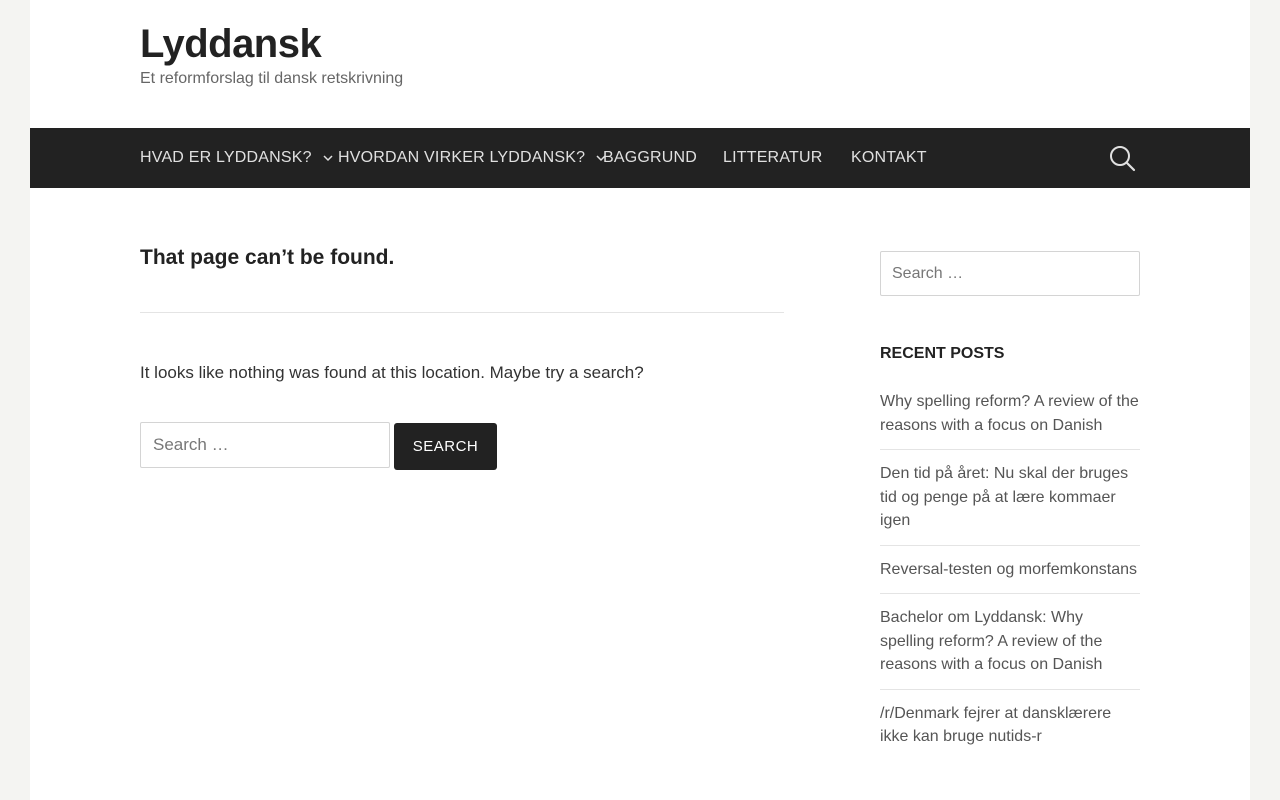 The width and height of the screenshot is (1280, 800). Describe the element at coordinates (462, 157) in the screenshot. I see `nav-item-label: HVORDAN VIRKER LYDDANSK?` at that location.